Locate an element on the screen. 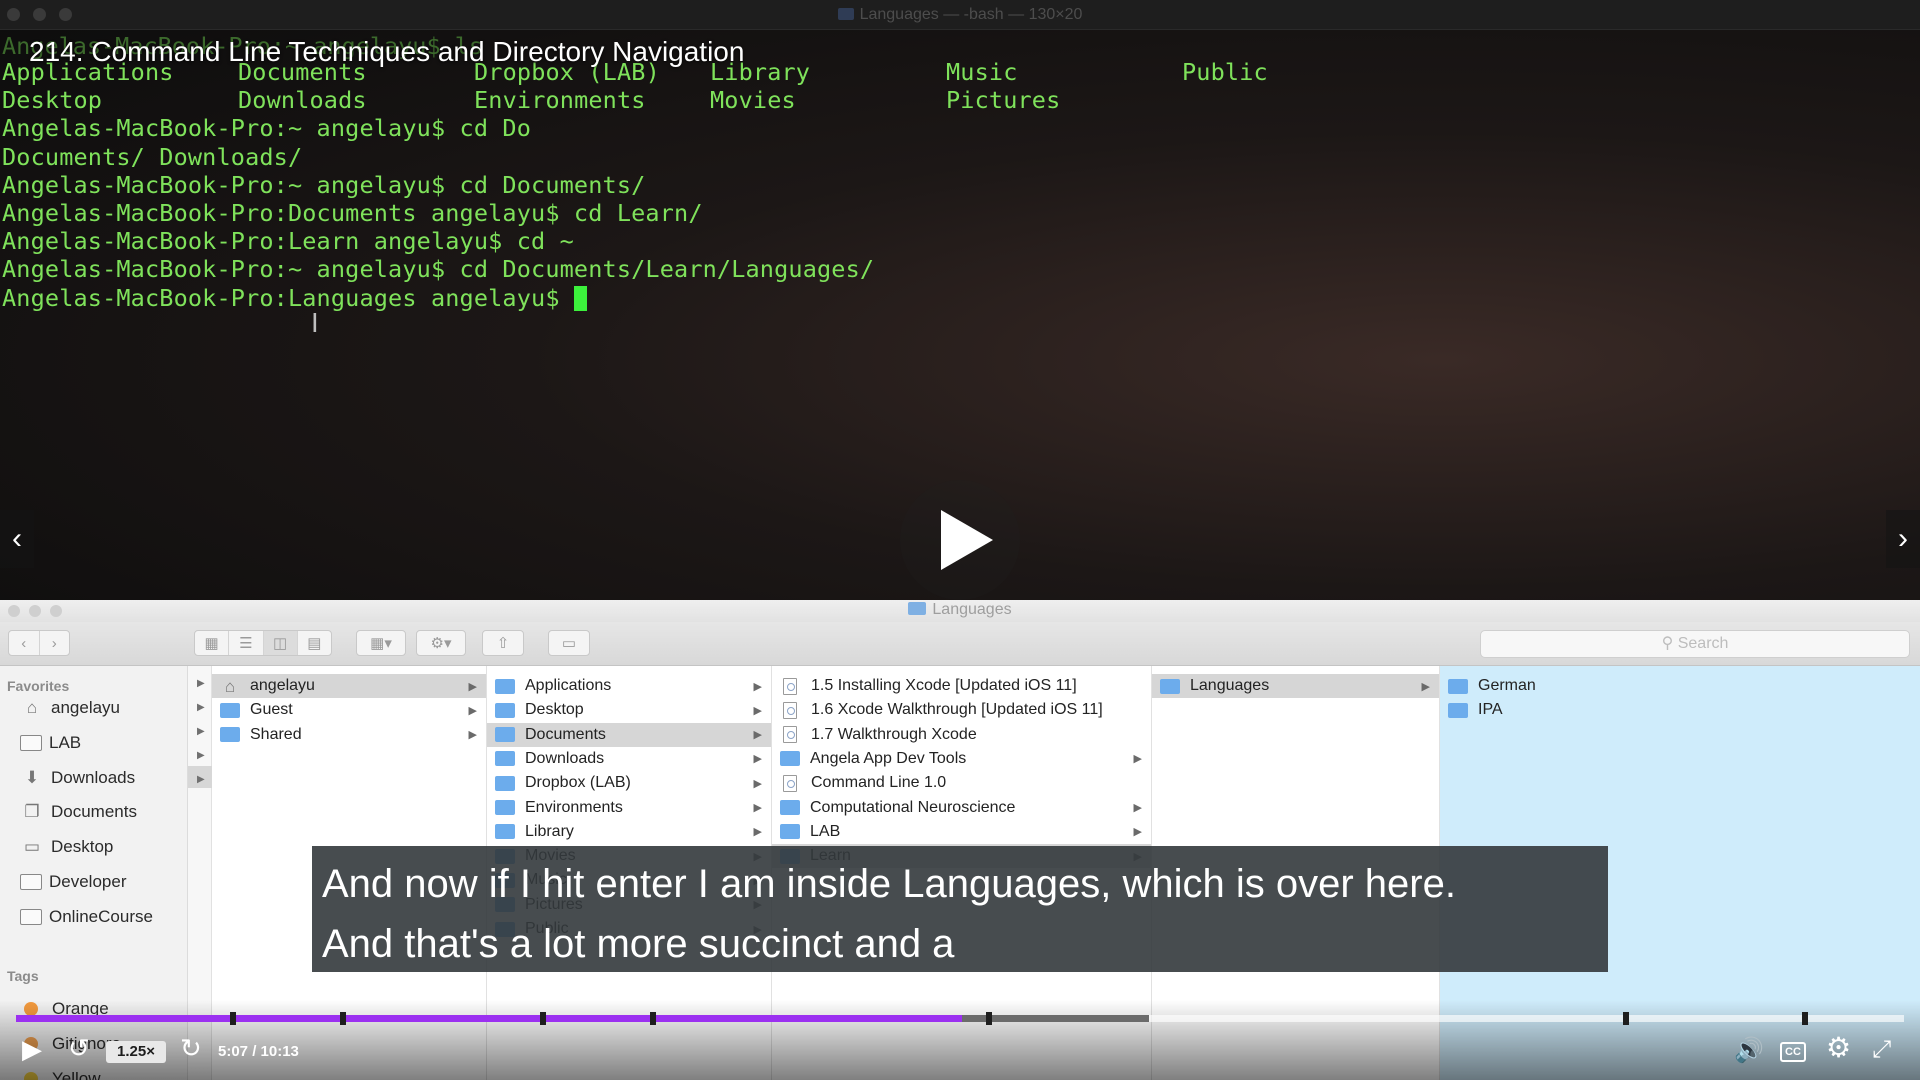  finder-row: ⌂ angelayu ▶ is located at coordinates (349, 686).